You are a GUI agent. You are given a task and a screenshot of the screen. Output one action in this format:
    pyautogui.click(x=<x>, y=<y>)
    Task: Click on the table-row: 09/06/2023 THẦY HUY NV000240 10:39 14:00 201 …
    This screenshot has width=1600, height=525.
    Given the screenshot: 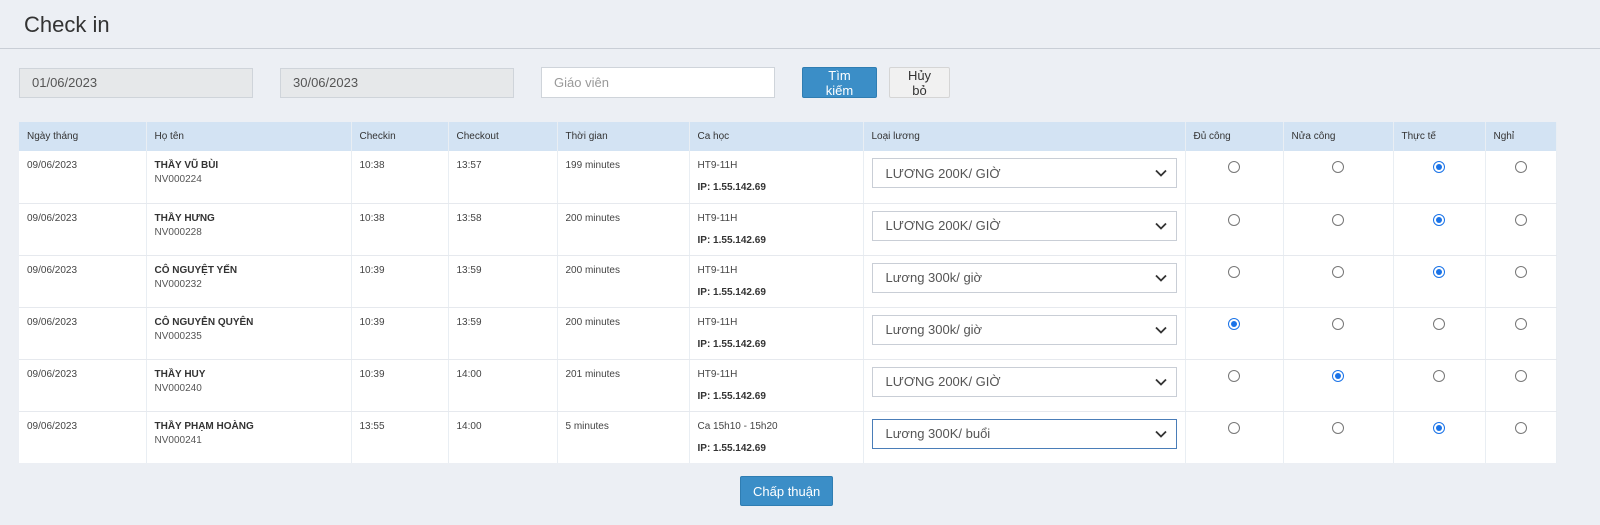 What is the action you would take?
    pyautogui.click(x=788, y=385)
    